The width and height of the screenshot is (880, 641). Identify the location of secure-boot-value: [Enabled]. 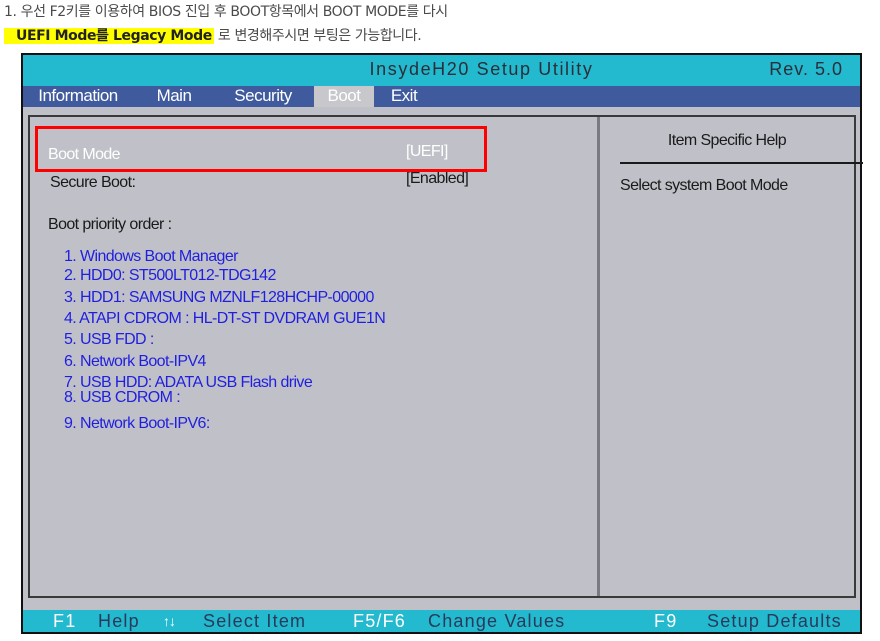
(437, 179).